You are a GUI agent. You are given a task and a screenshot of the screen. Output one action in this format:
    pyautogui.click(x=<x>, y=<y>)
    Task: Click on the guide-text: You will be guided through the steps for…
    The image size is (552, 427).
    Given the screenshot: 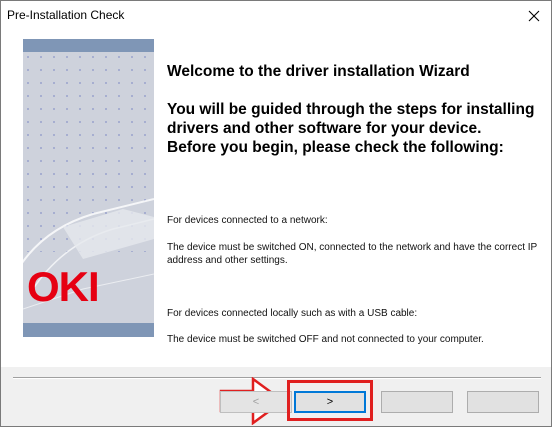 What is the action you would take?
    pyautogui.click(x=351, y=119)
    